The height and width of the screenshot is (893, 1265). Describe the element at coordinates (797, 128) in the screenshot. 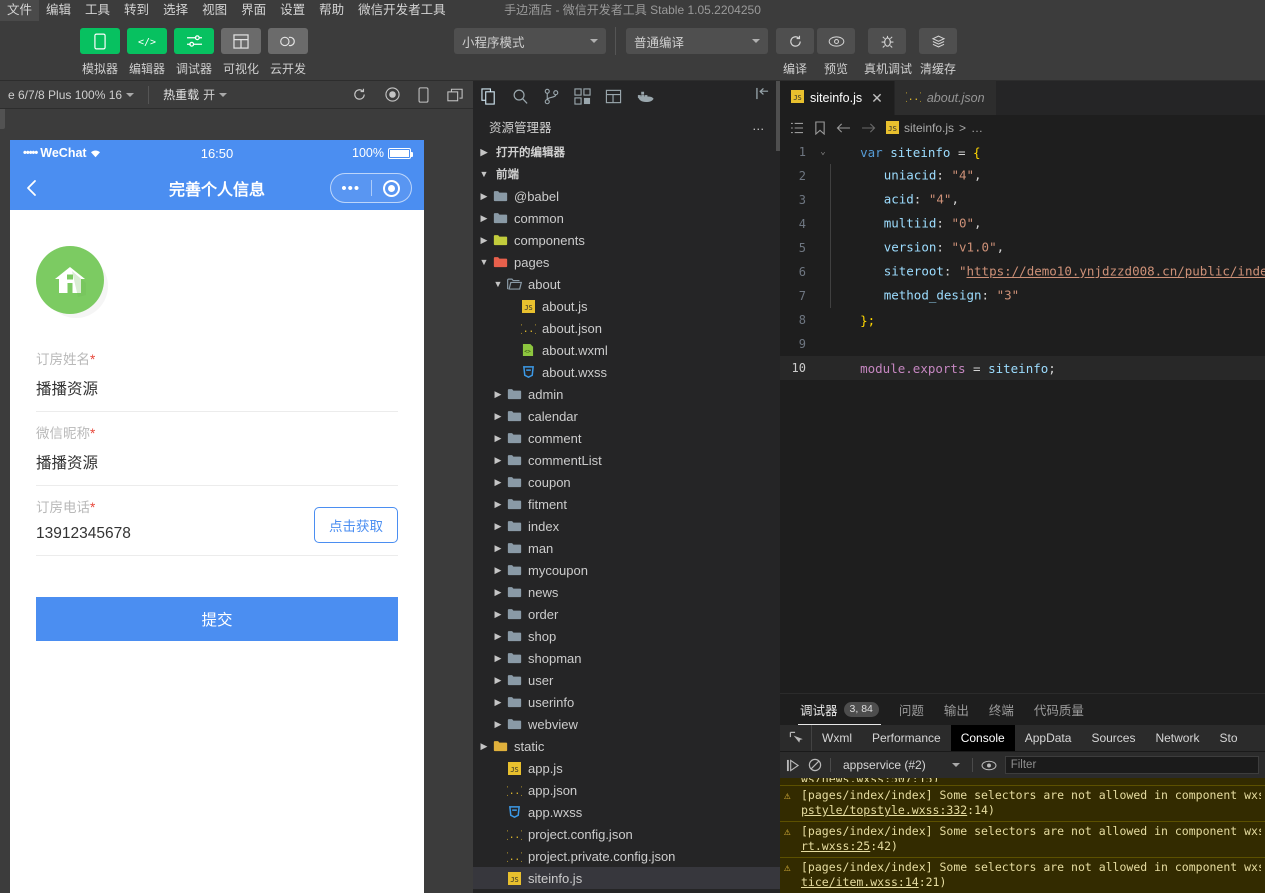

I see `outline-icon` at that location.